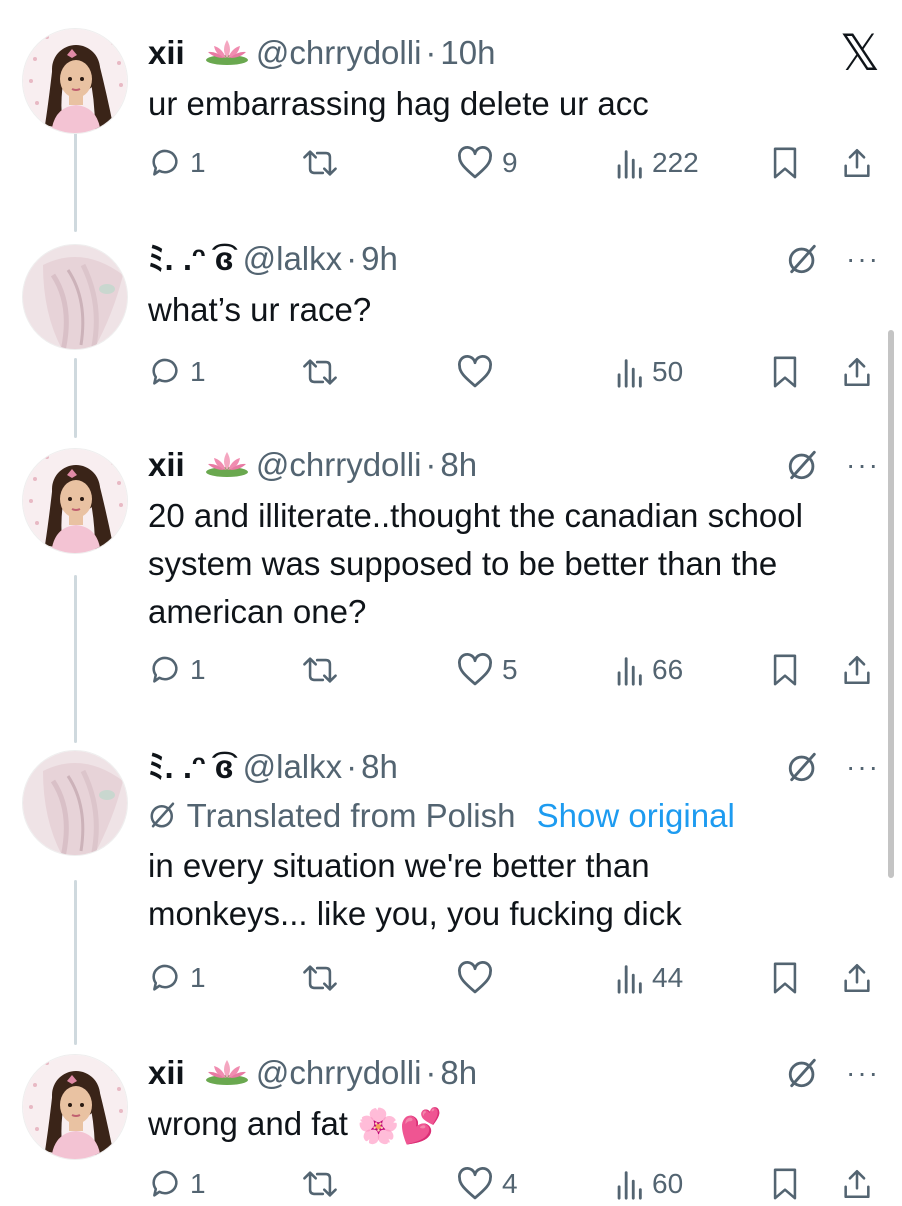 This screenshot has width=902, height=1206. Describe the element at coordinates (514, 259) in the screenshot. I see `tweet-header: ﾐ. .ᵔ ͡ɞ @lalkx · 9h ···` at that location.